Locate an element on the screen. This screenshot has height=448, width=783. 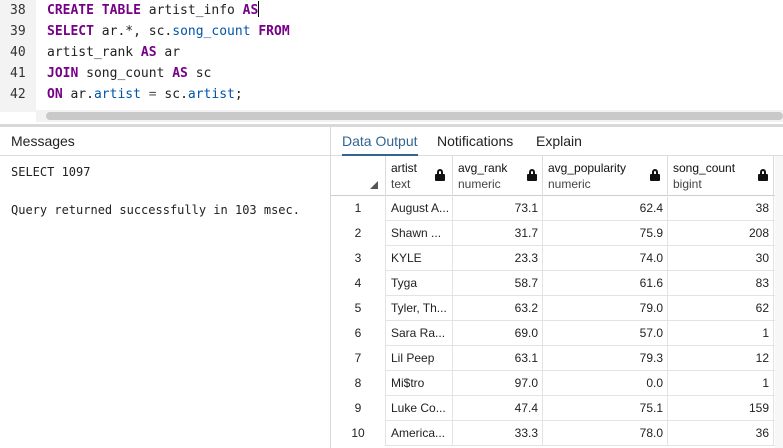
code-line: 40 artist_rank AS ar is located at coordinates (391, 52).